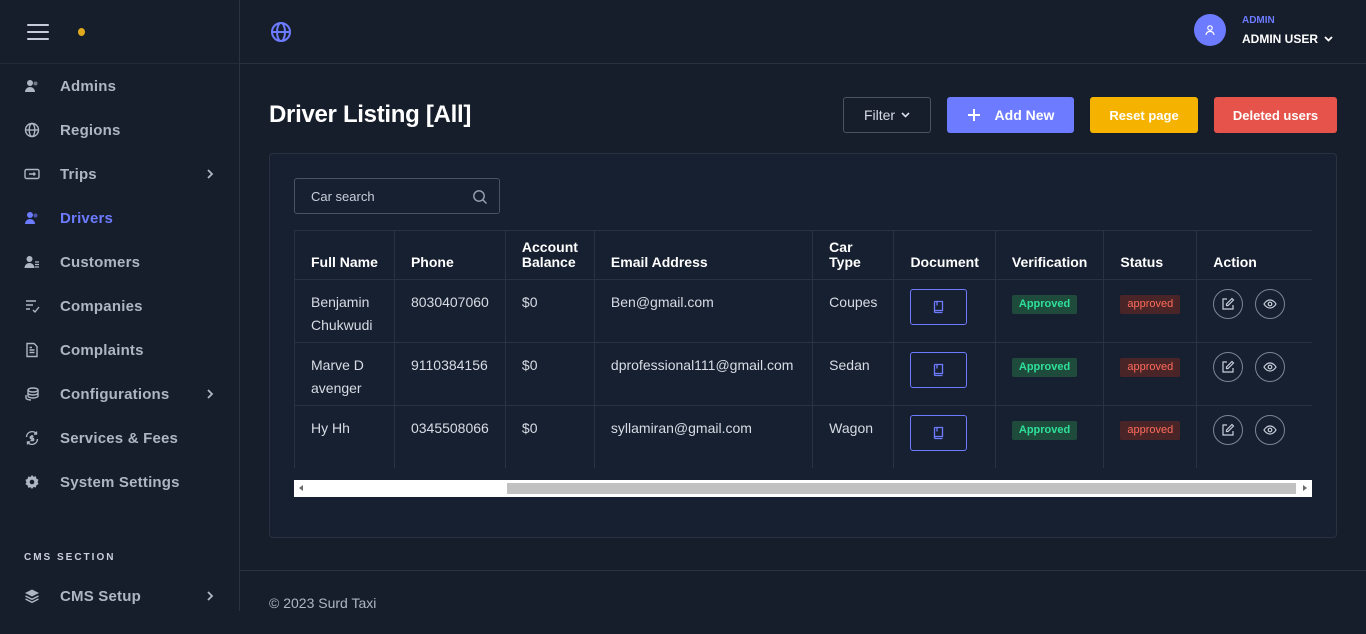 The width and height of the screenshot is (1366, 634). I want to click on page-title: Driver Listing [All], so click(370, 114).